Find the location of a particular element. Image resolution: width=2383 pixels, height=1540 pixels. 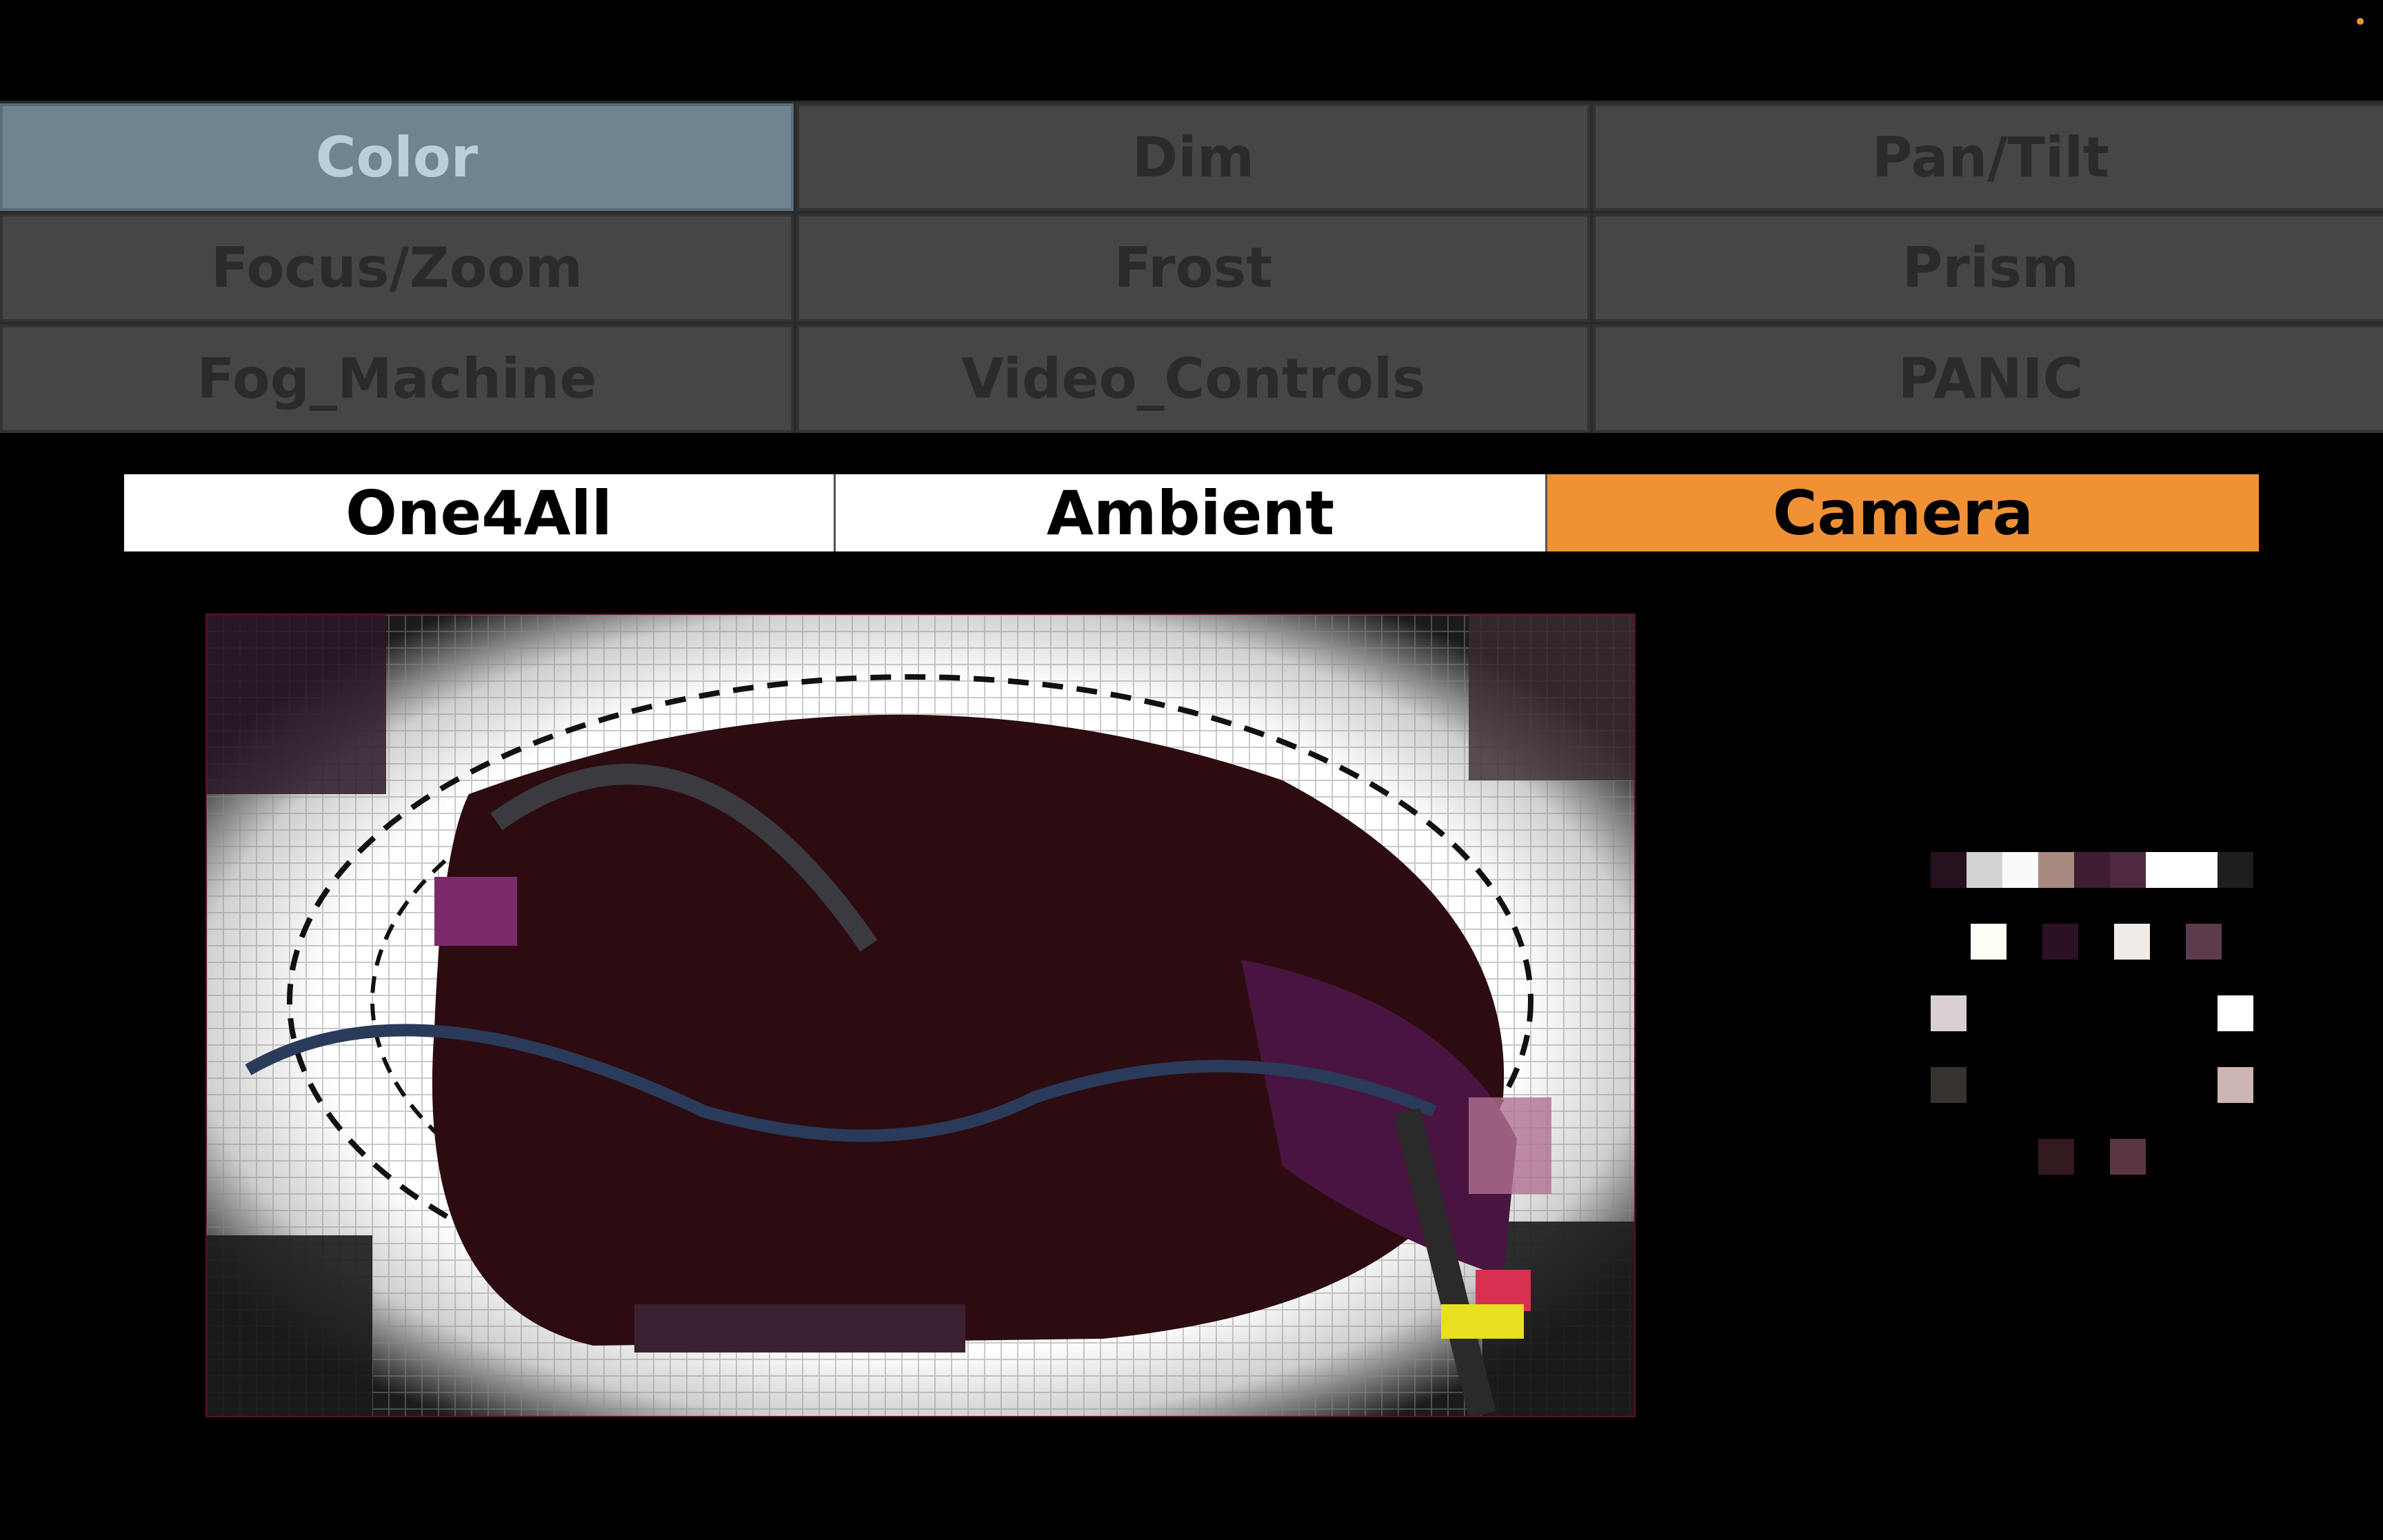

mode-tab-one4all: One4All is located at coordinates (480, 513).